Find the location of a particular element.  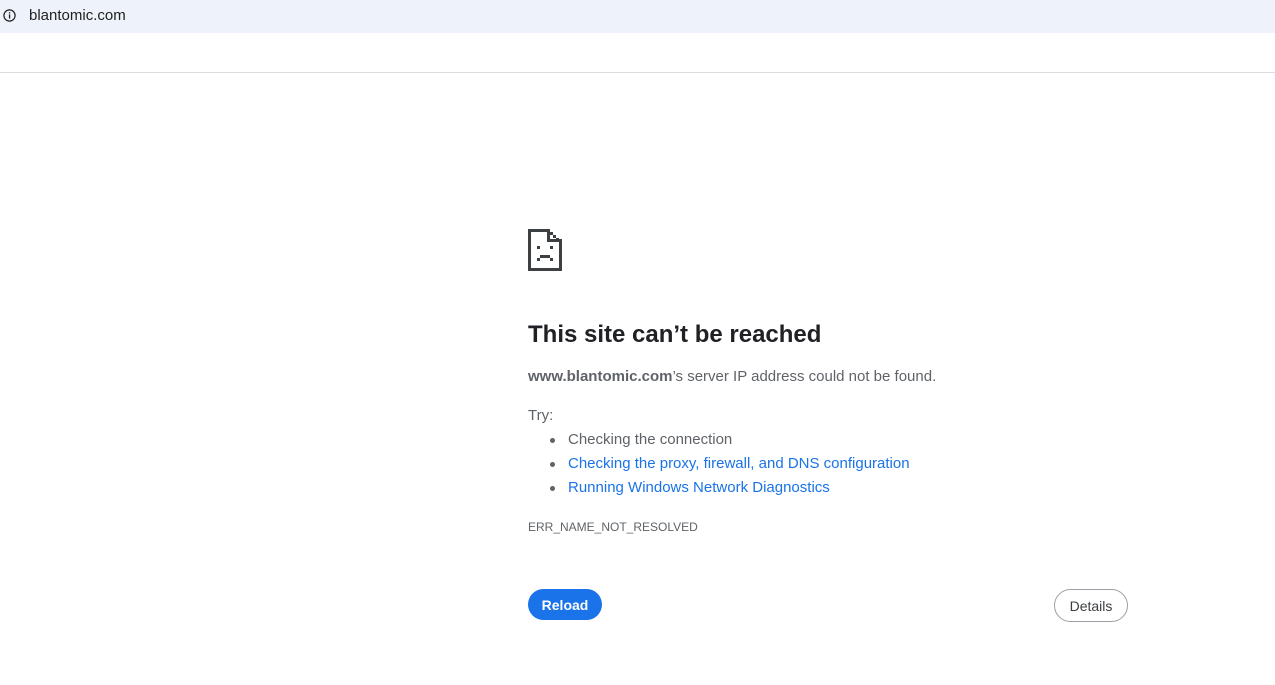

list-item: Running Windows Network Diagnostics is located at coordinates (719, 489).